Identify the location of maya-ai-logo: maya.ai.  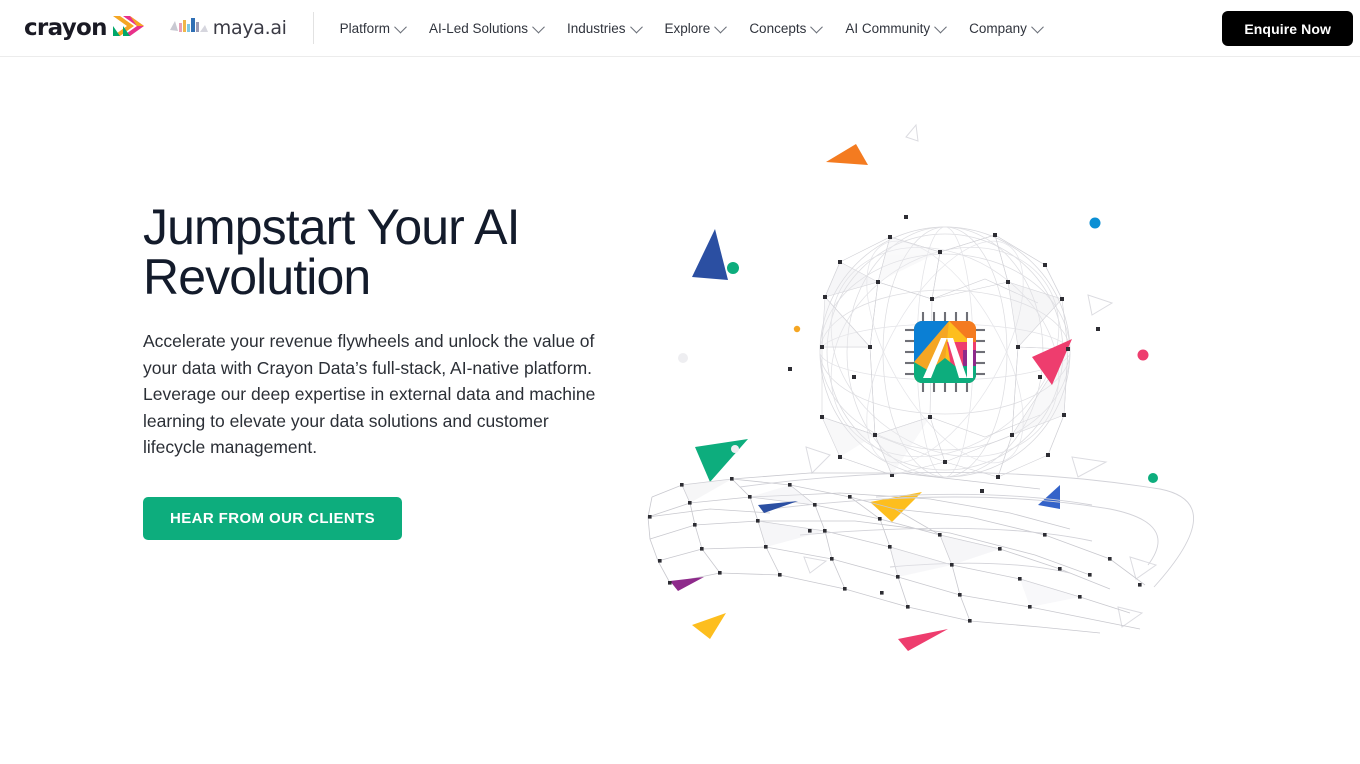
(228, 28).